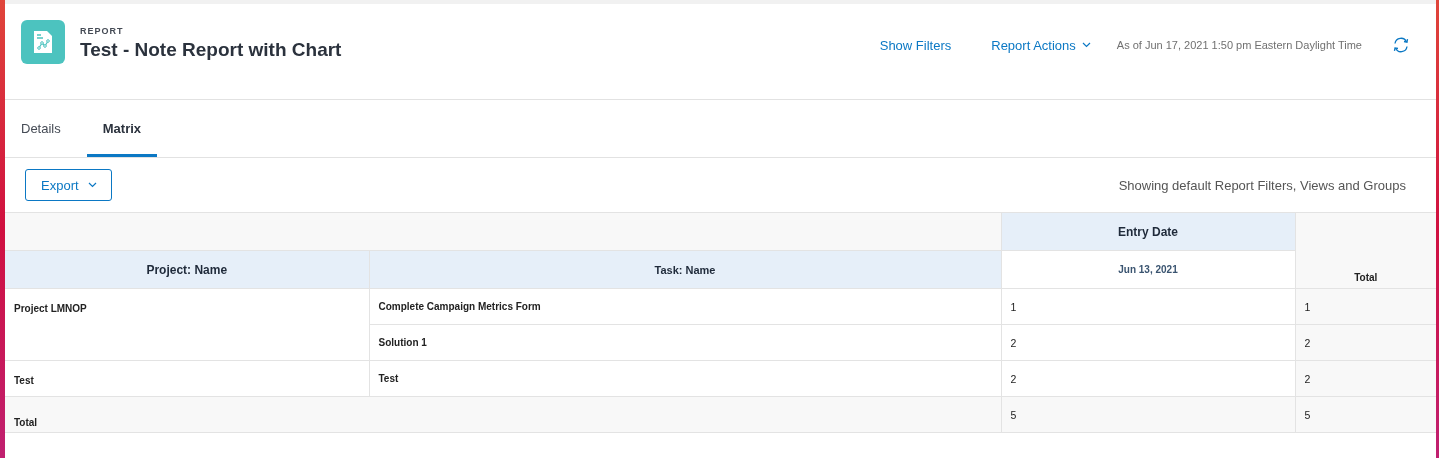 The image size is (1439, 458). What do you see at coordinates (1148, 231) in the screenshot?
I see `column-group-header: Entry Date` at bounding box center [1148, 231].